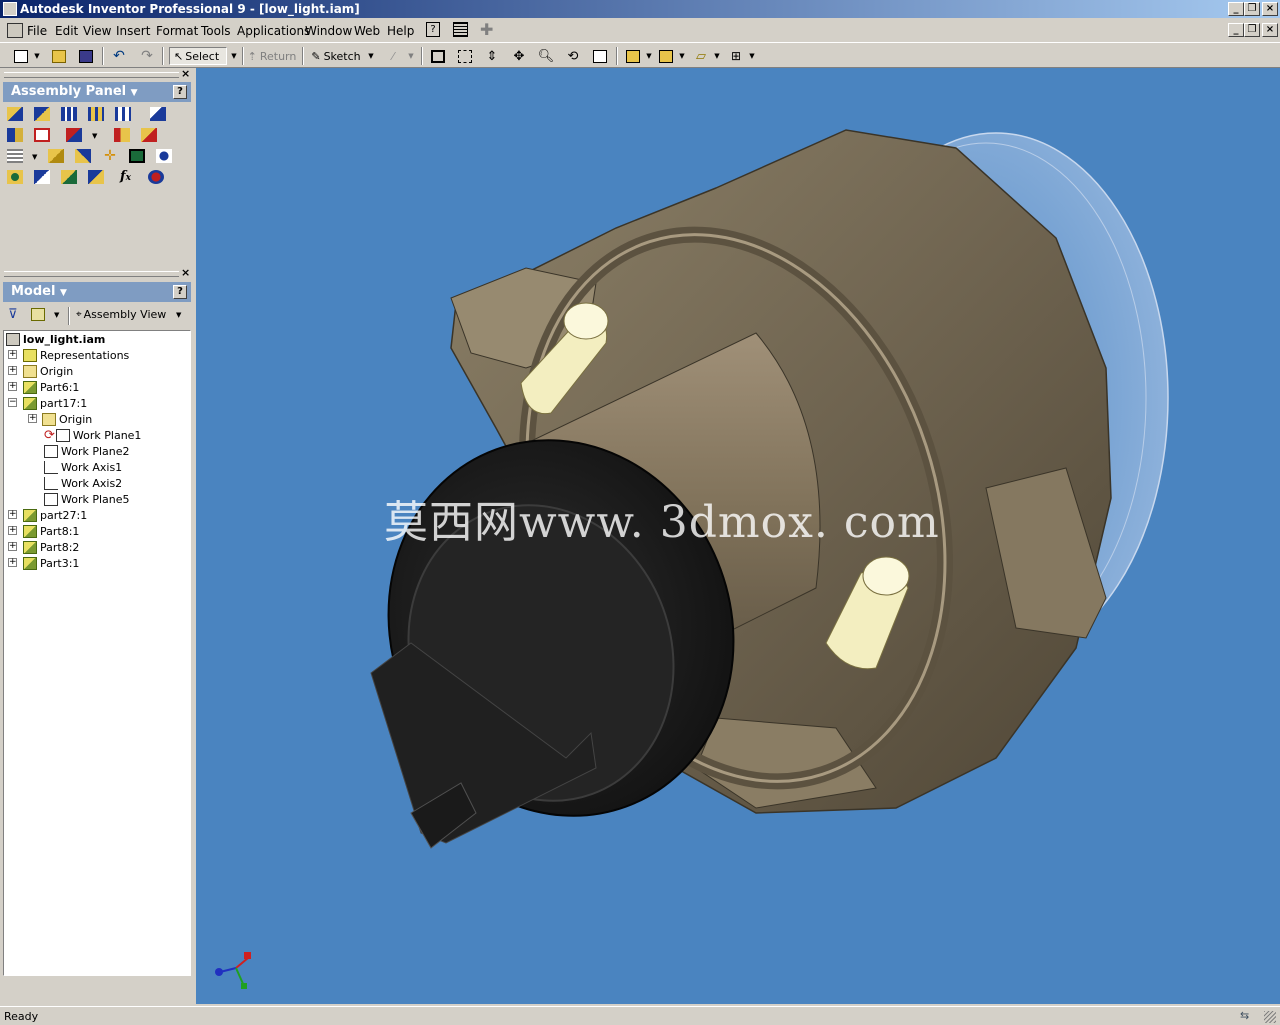 This screenshot has width=1280, height=1025. I want to click on menu-help: Help, so click(400, 31).